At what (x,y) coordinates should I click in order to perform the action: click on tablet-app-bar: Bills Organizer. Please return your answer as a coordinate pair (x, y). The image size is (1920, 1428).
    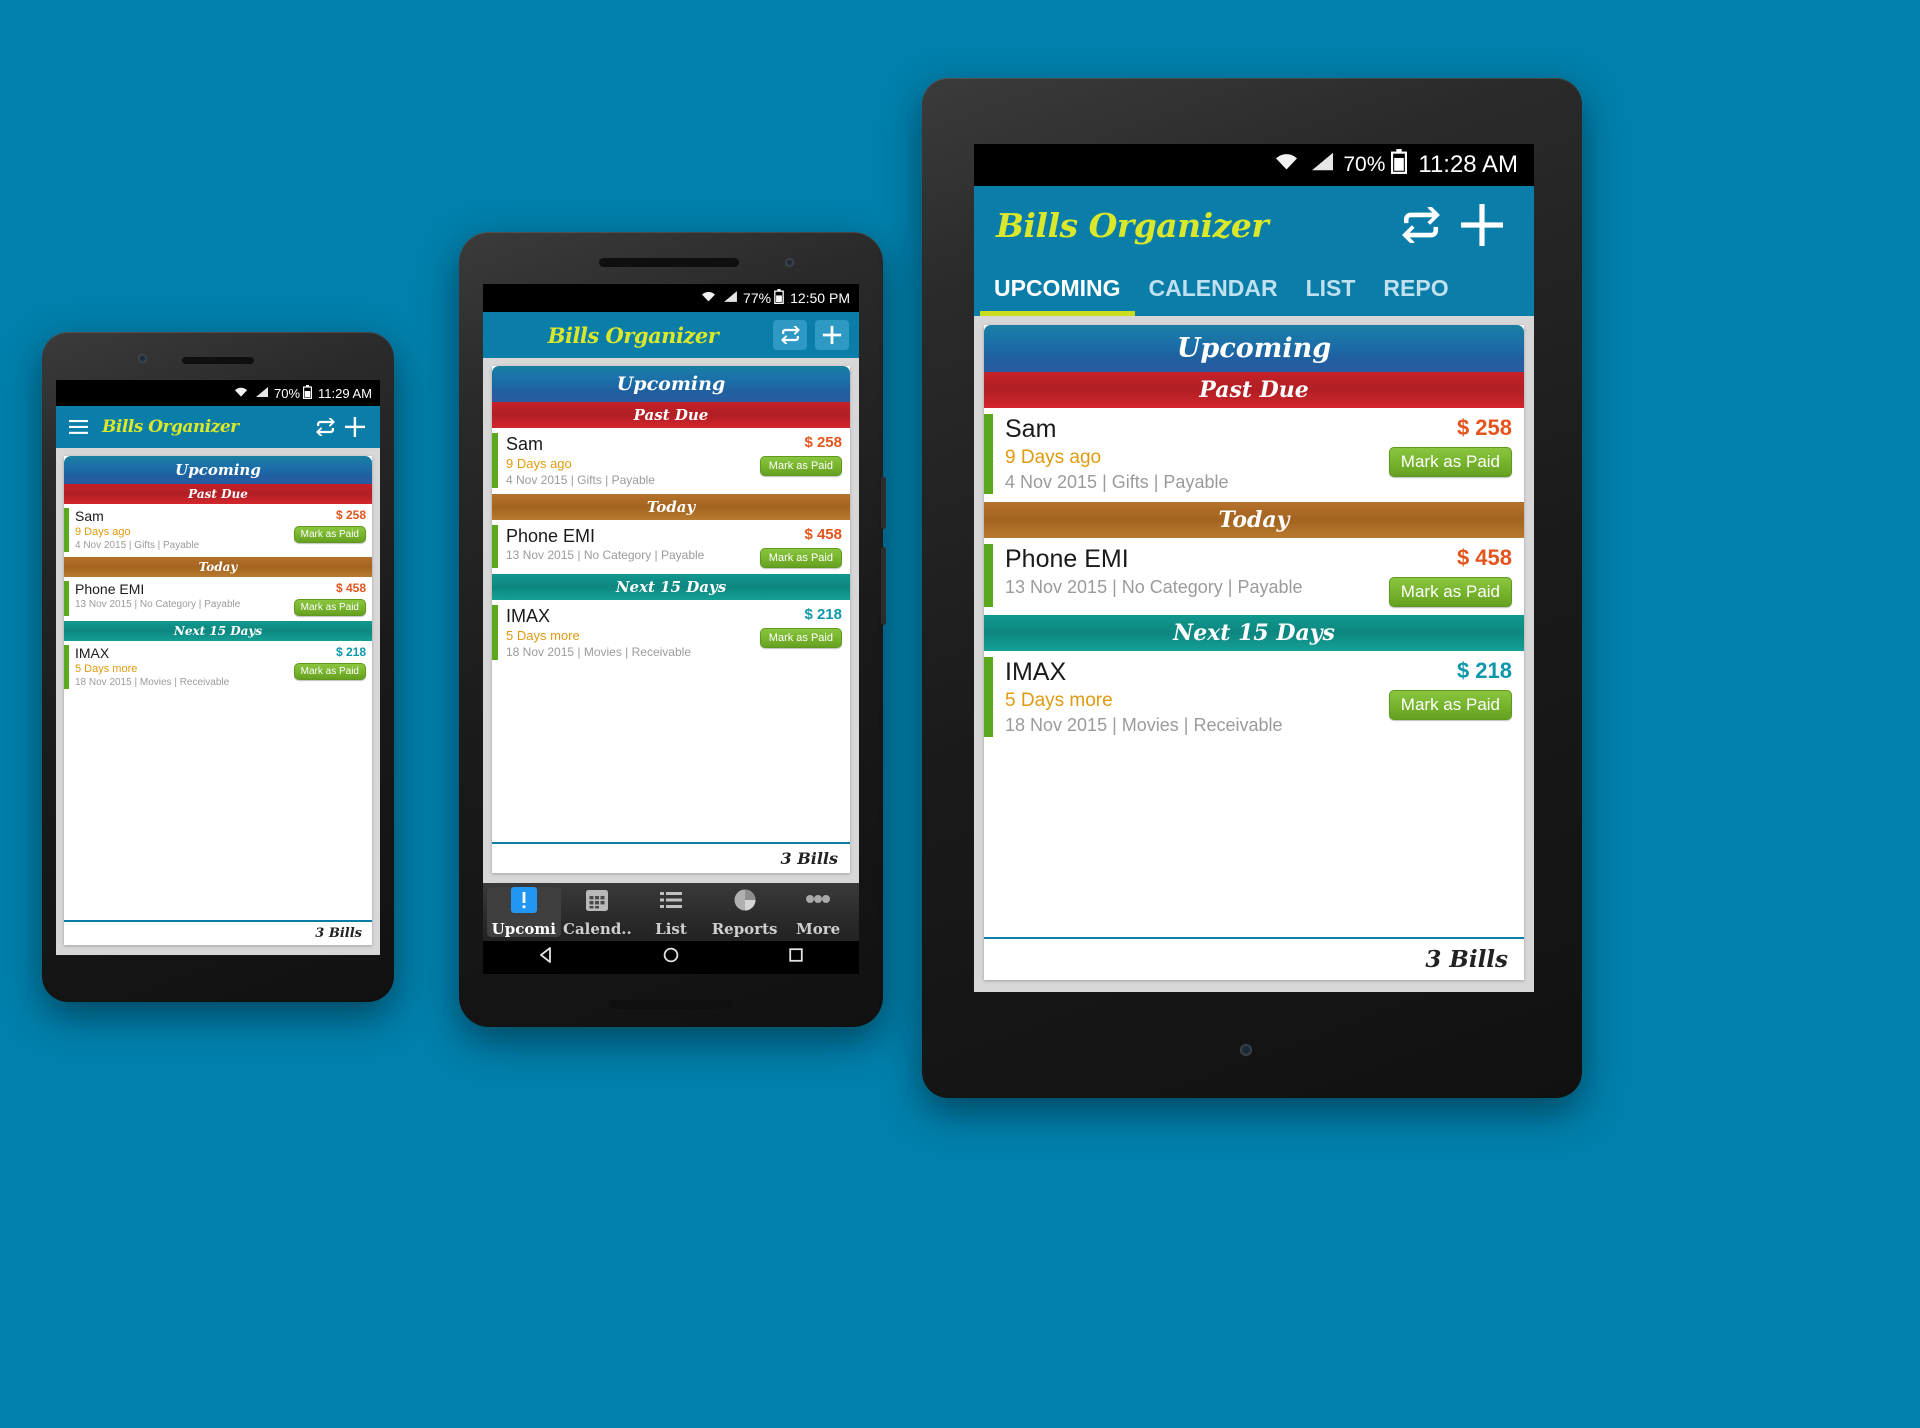
    Looking at the image, I should click on (1254, 225).